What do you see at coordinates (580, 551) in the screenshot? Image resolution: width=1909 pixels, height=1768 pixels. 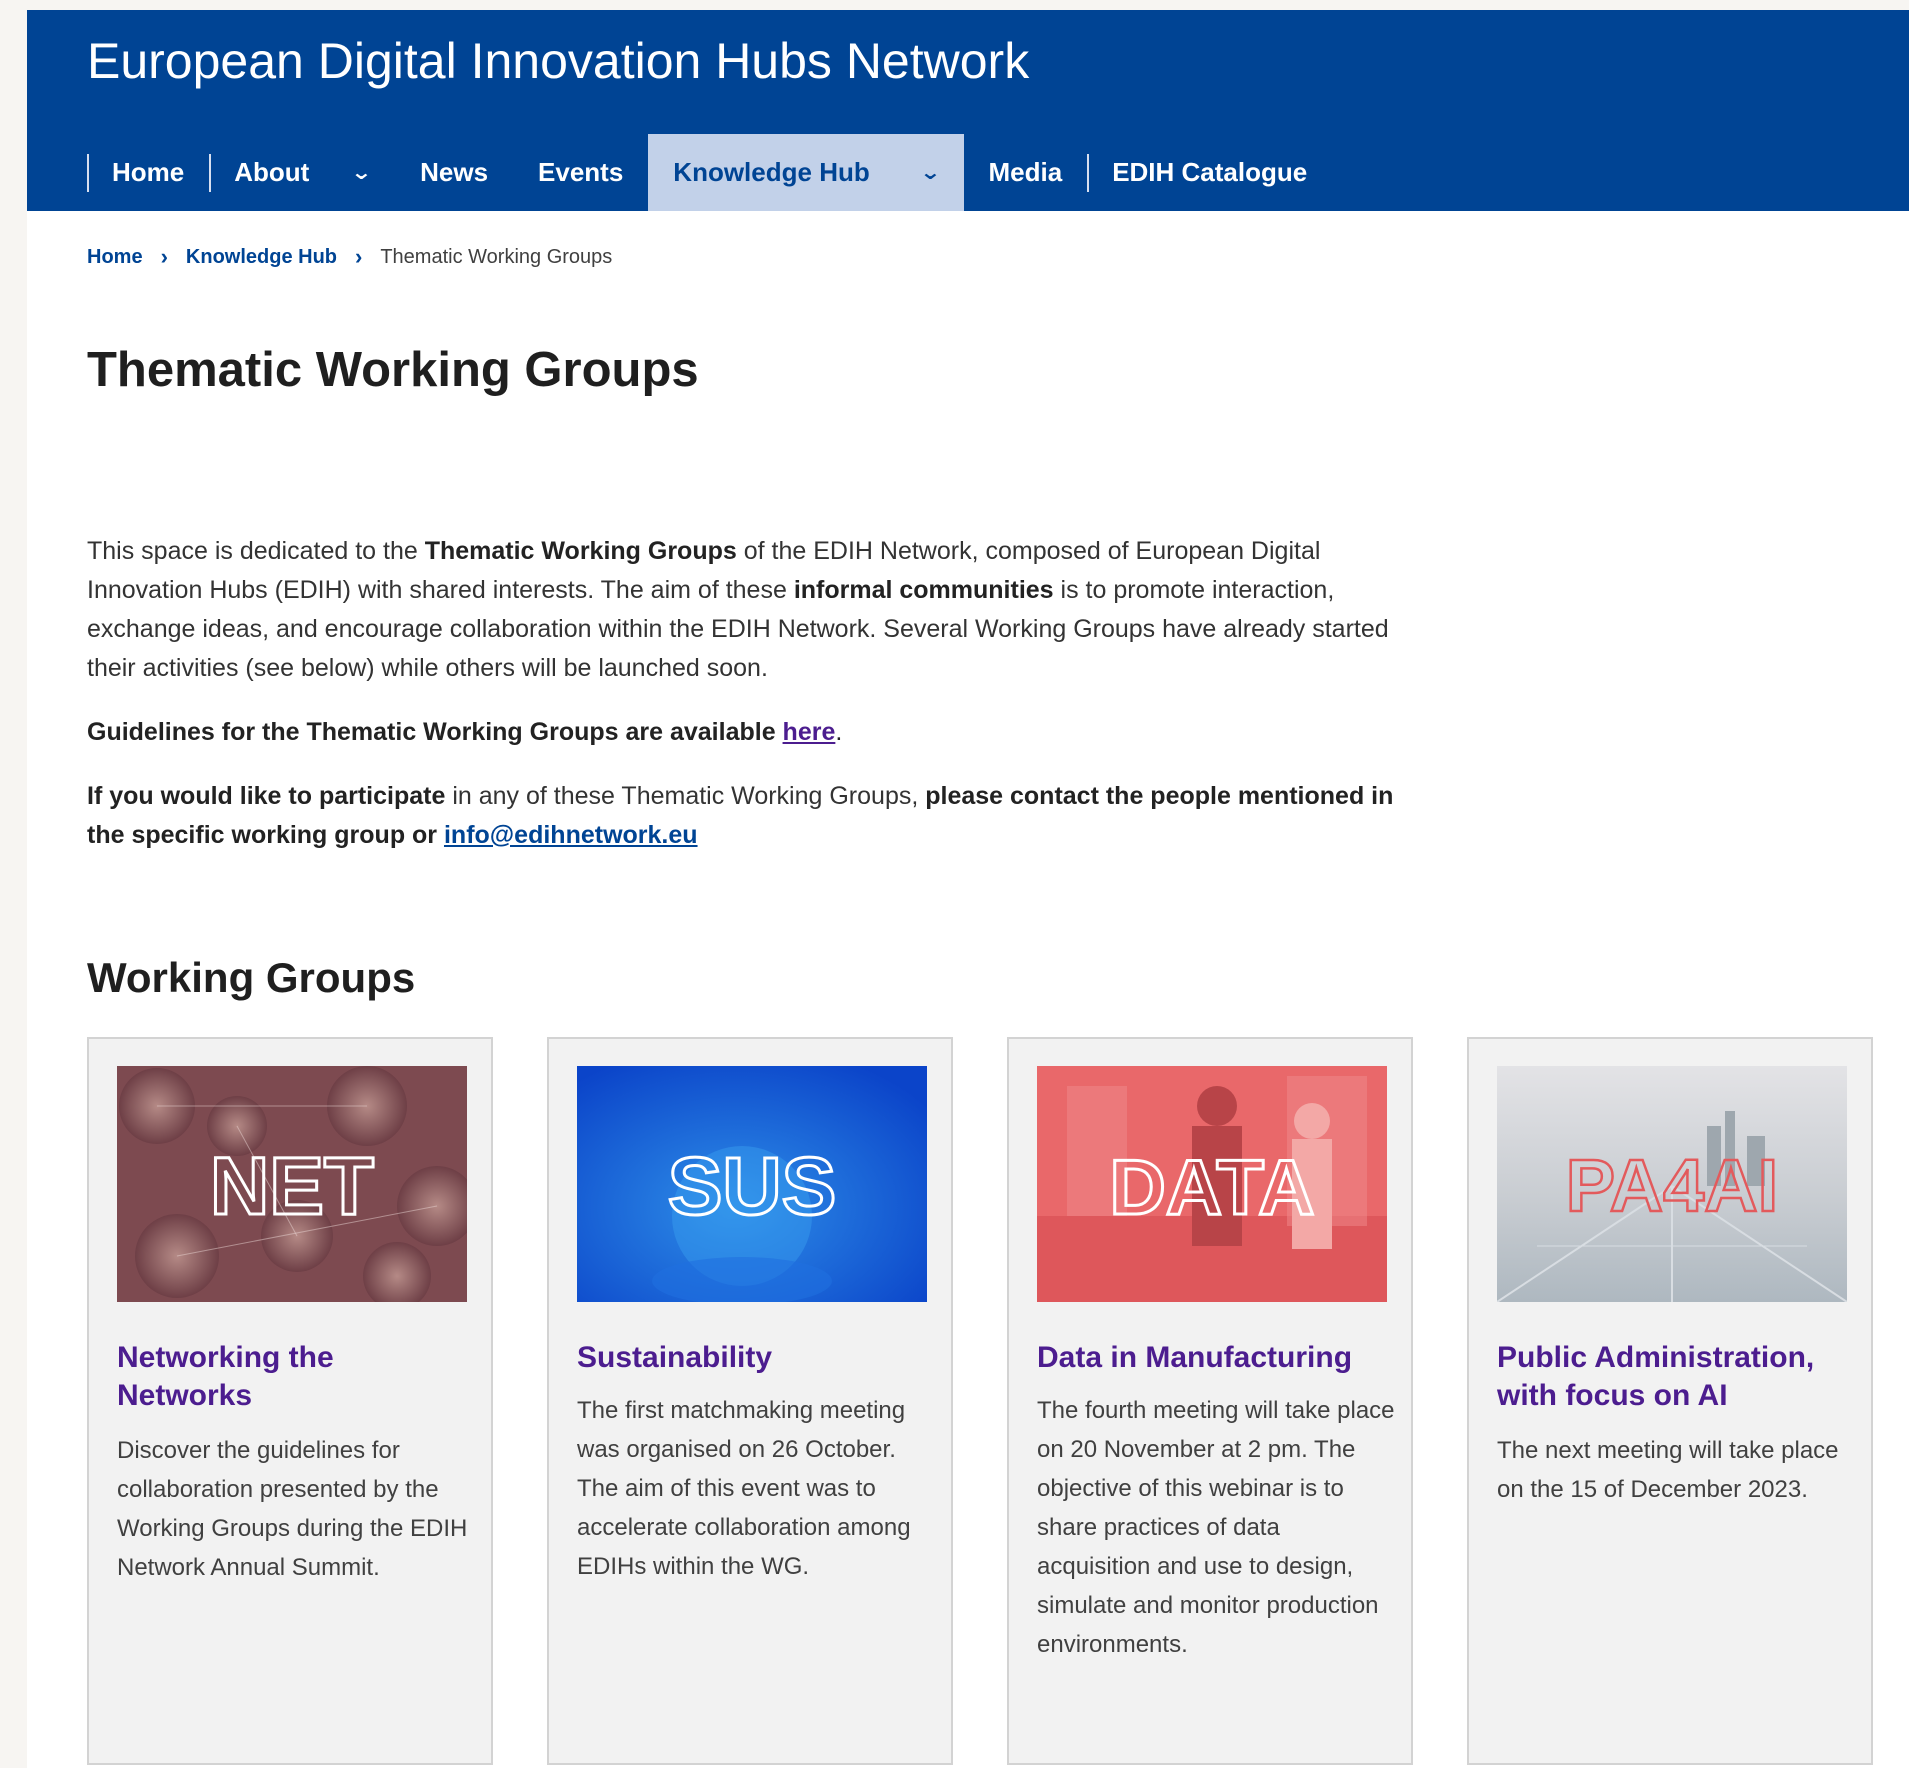 I see `intro-bold: Thematic Working Groups` at bounding box center [580, 551].